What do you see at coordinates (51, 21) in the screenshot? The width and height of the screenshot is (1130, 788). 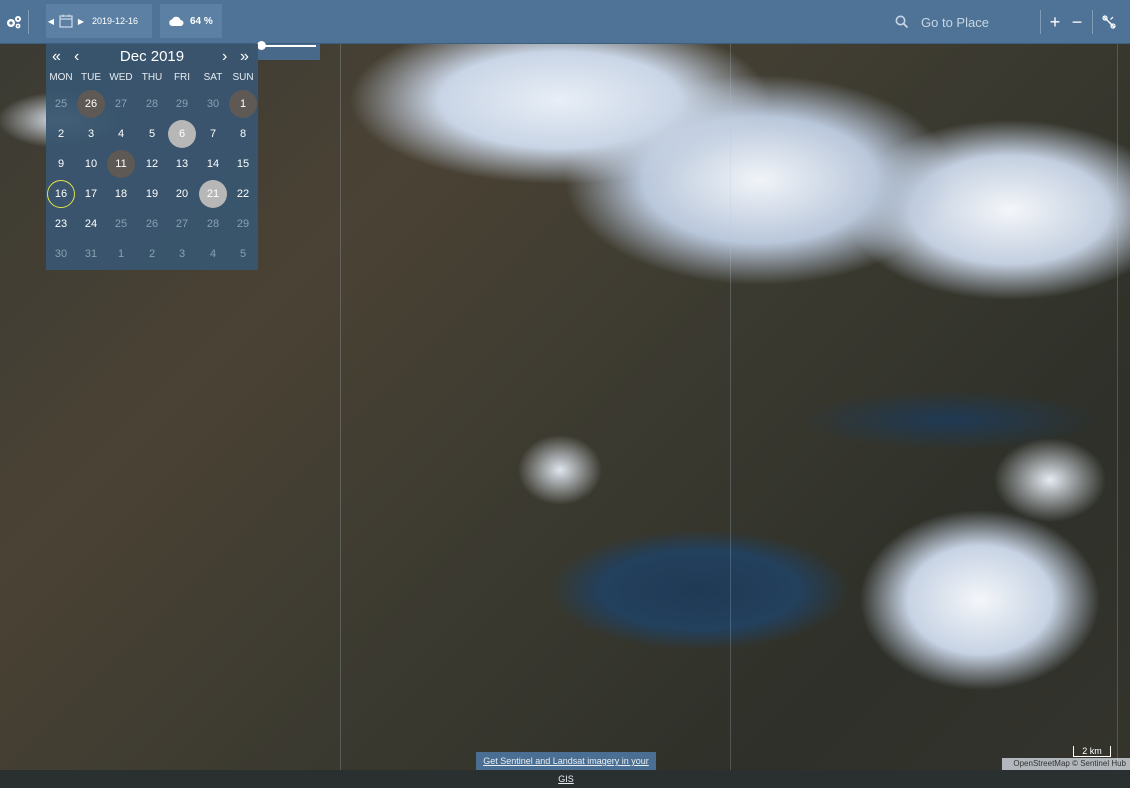 I see `previous-date-button: ◀` at bounding box center [51, 21].